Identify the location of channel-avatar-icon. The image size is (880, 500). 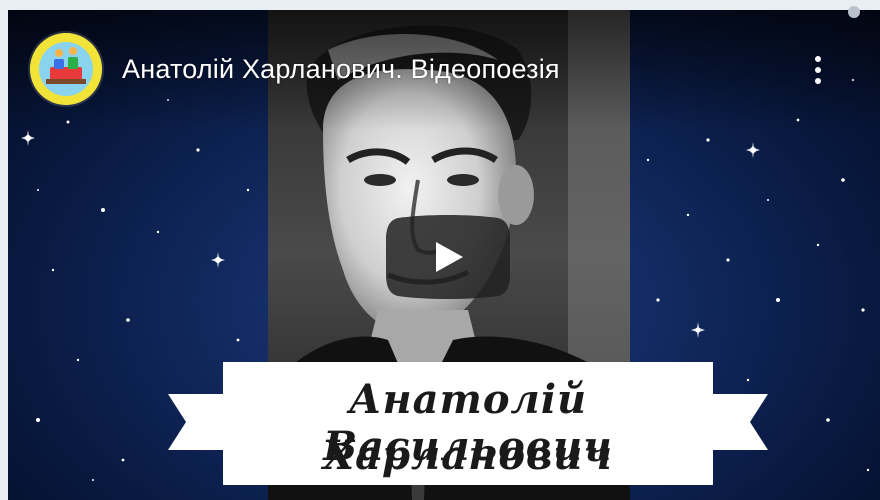
(66, 69).